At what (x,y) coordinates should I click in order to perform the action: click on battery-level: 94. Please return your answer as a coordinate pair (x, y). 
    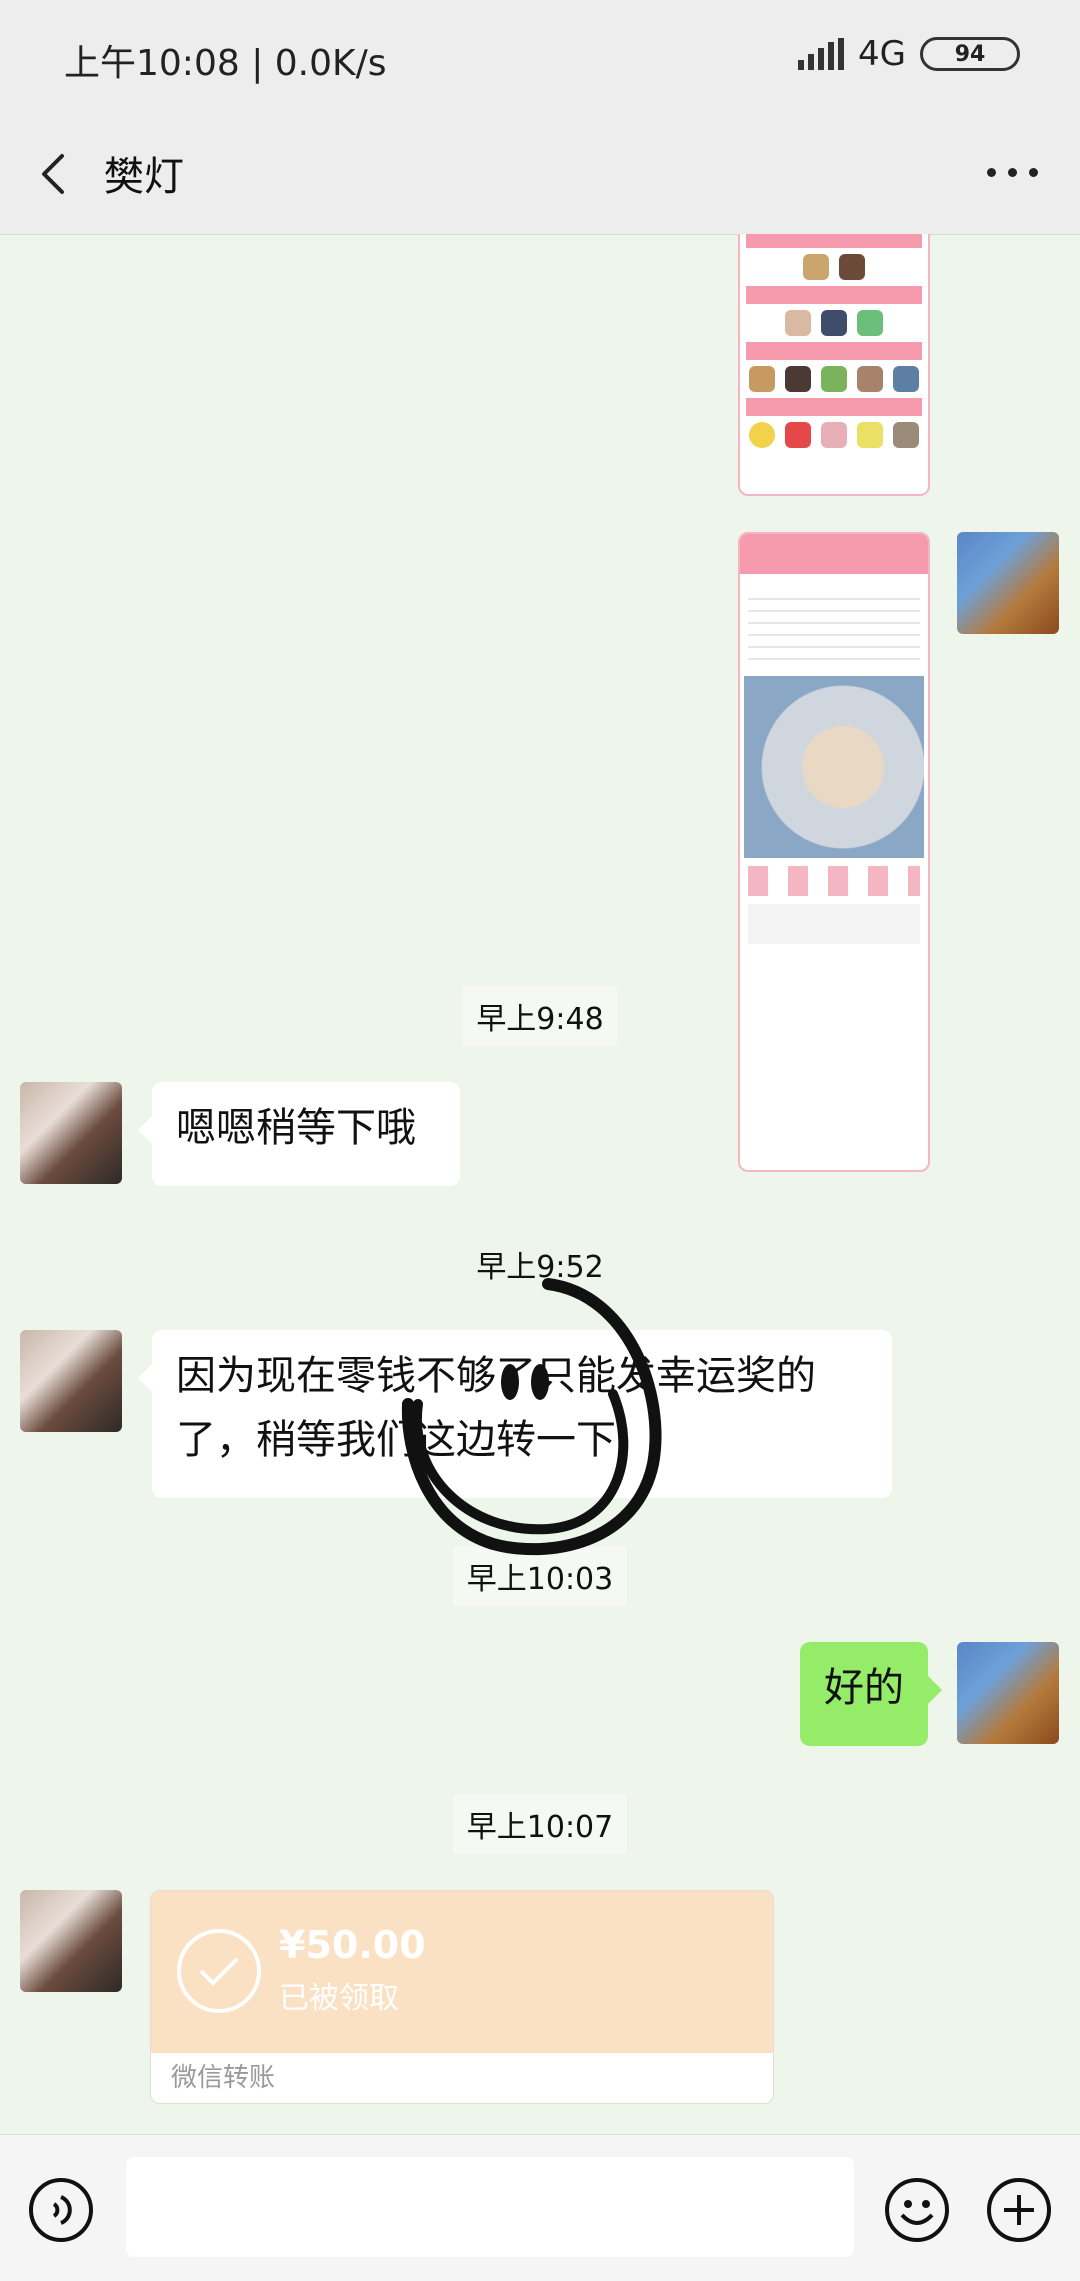
    Looking at the image, I should click on (970, 54).